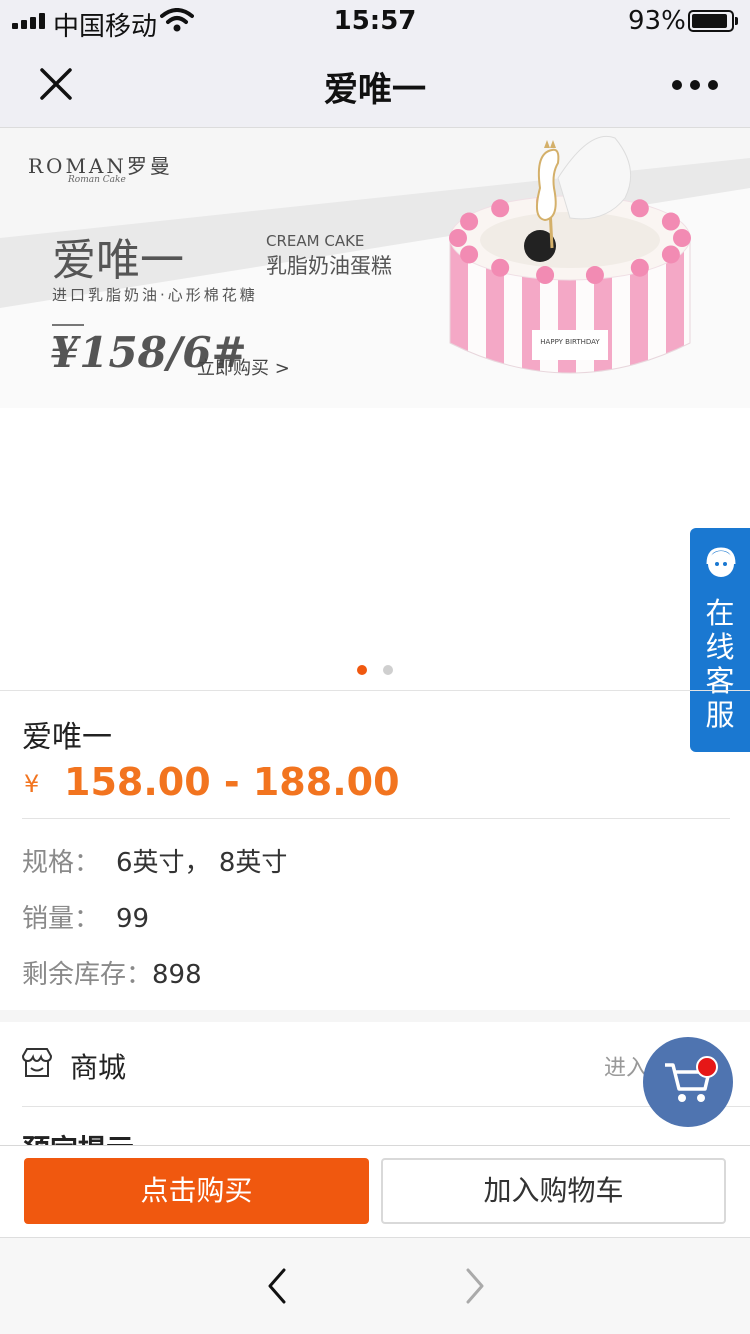 The height and width of the screenshot is (1334, 750). I want to click on back-arrow-icon, so click(277, 1286).